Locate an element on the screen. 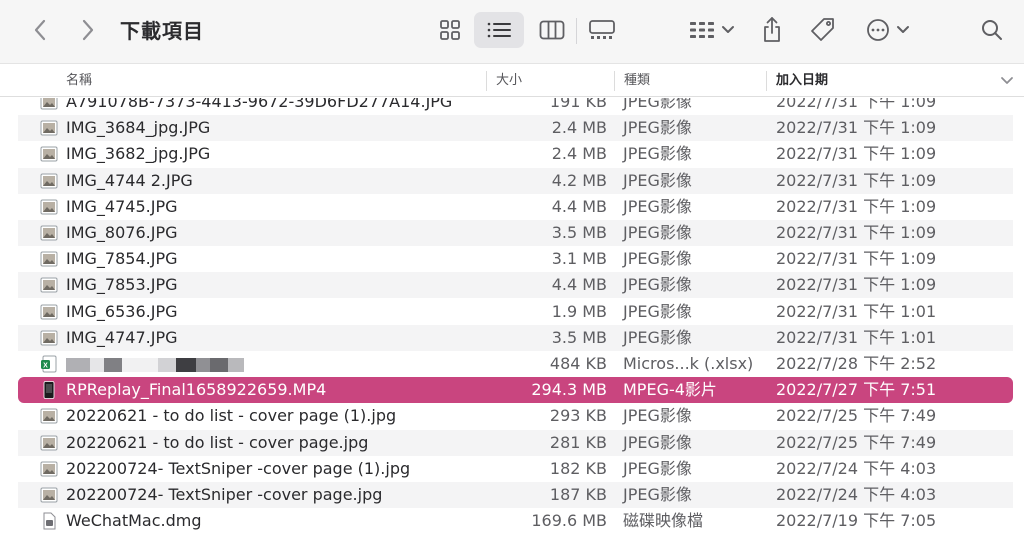 The height and width of the screenshot is (542, 1024). back-button is located at coordinates (40, 30).